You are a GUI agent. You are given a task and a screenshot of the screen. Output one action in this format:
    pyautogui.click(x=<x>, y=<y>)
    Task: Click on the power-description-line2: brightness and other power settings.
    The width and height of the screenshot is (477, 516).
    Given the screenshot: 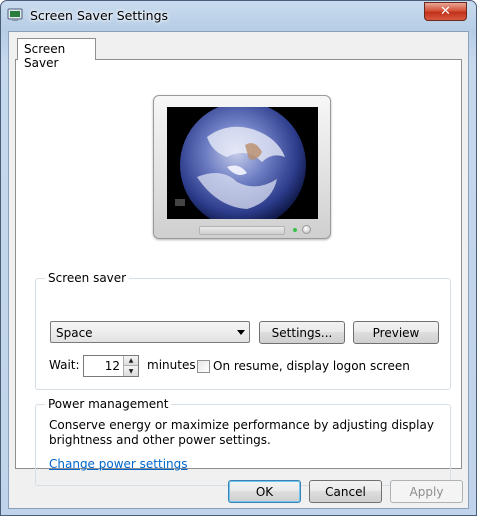 What is the action you would take?
    pyautogui.click(x=160, y=440)
    